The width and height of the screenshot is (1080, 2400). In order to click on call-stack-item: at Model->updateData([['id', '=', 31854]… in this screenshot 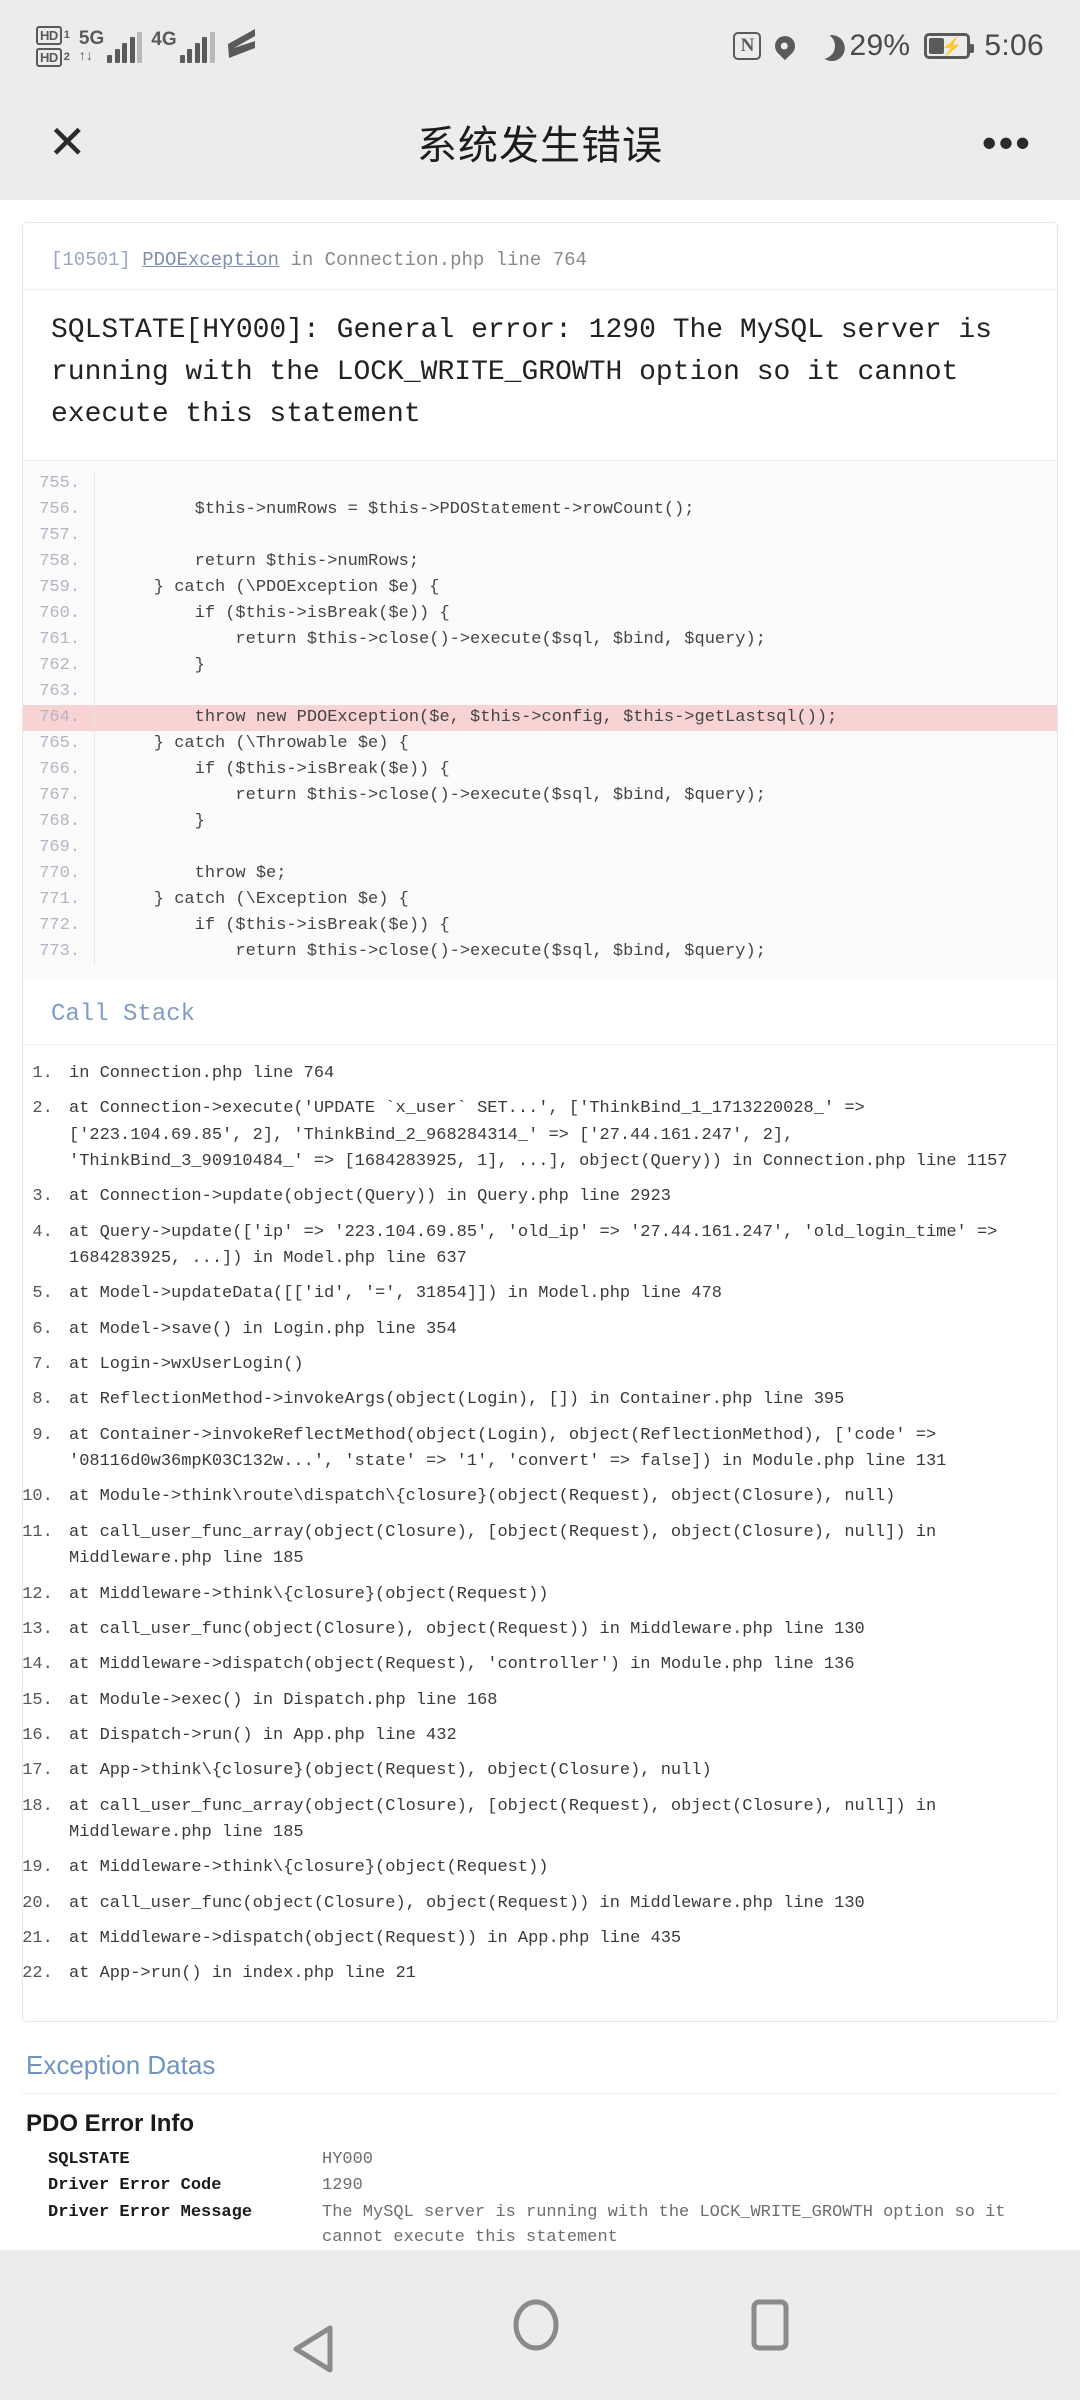, I will do `click(546, 1294)`.